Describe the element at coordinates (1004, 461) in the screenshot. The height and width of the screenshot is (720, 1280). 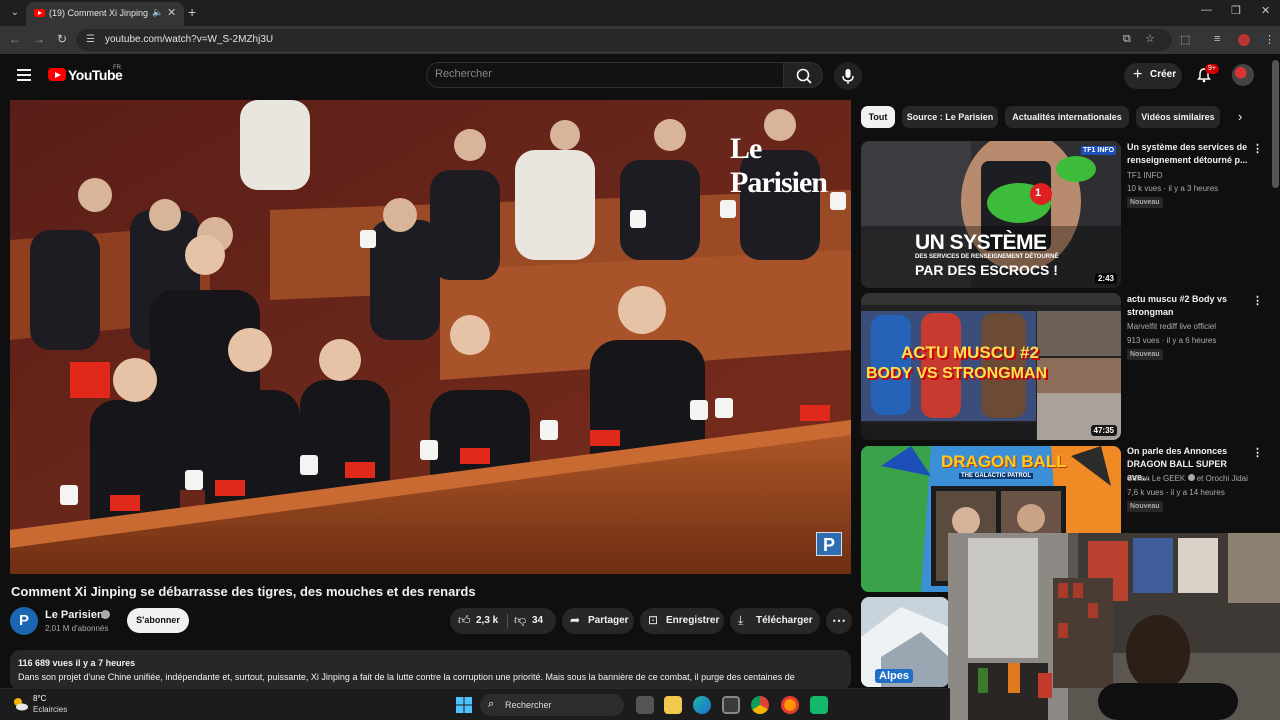
I see `dragon-ball-logo: DRAGON BALL` at that location.